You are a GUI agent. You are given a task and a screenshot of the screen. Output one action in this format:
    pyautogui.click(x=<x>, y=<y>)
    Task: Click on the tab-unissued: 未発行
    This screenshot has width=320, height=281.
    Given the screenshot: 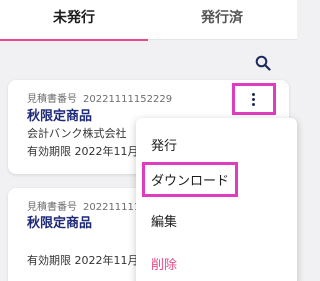 What is the action you would take?
    pyautogui.click(x=74, y=20)
    